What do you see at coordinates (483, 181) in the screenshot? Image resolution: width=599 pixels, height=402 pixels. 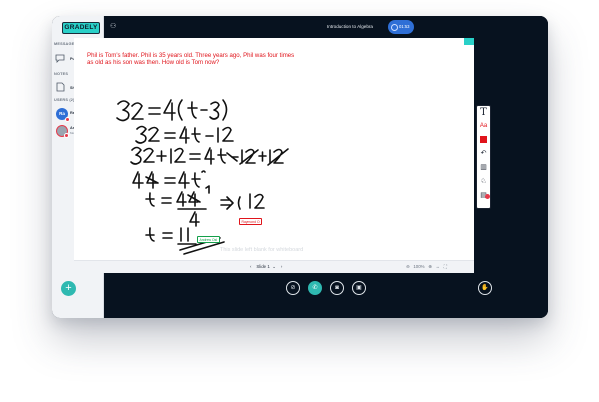 I see `multi-user-icon: ♘` at bounding box center [483, 181].